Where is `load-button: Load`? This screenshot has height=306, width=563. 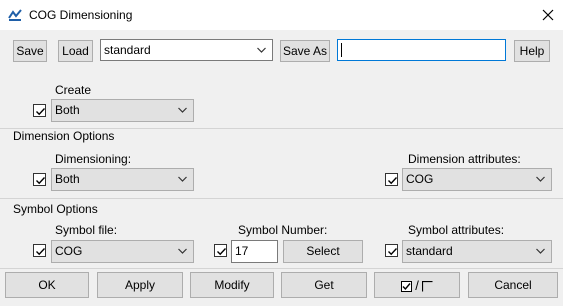 load-button: Load is located at coordinates (75, 51).